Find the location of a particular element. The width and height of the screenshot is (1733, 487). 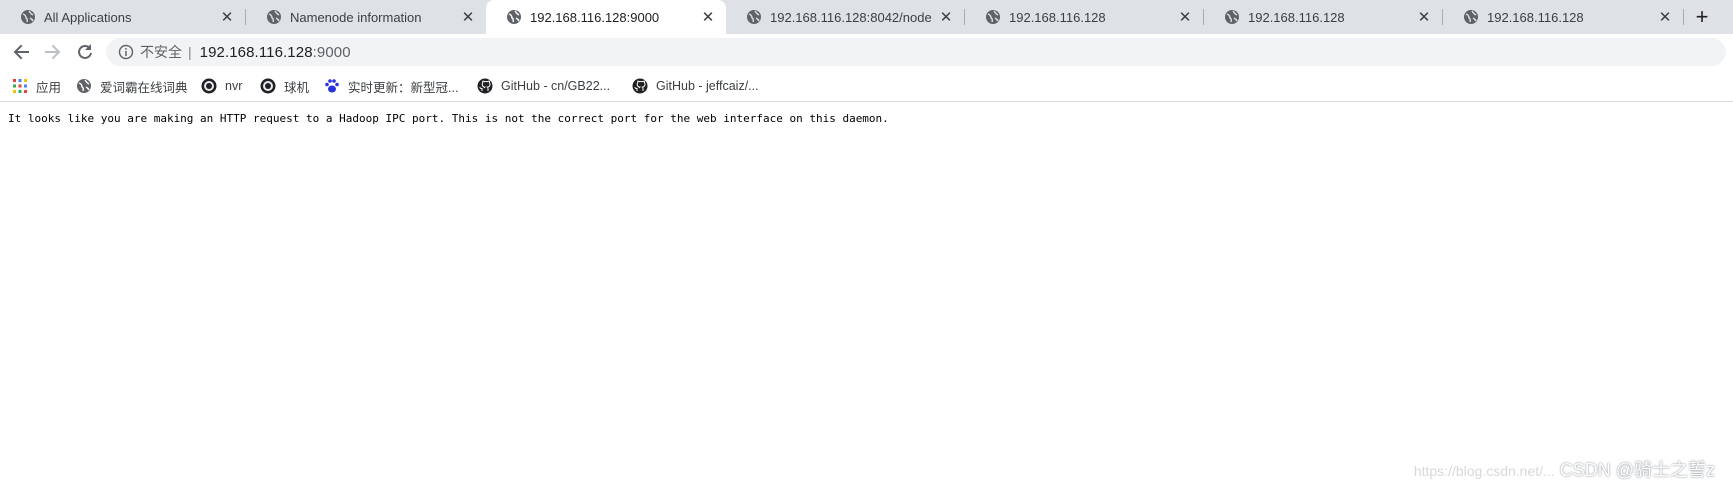

back-button is located at coordinates (21, 52).